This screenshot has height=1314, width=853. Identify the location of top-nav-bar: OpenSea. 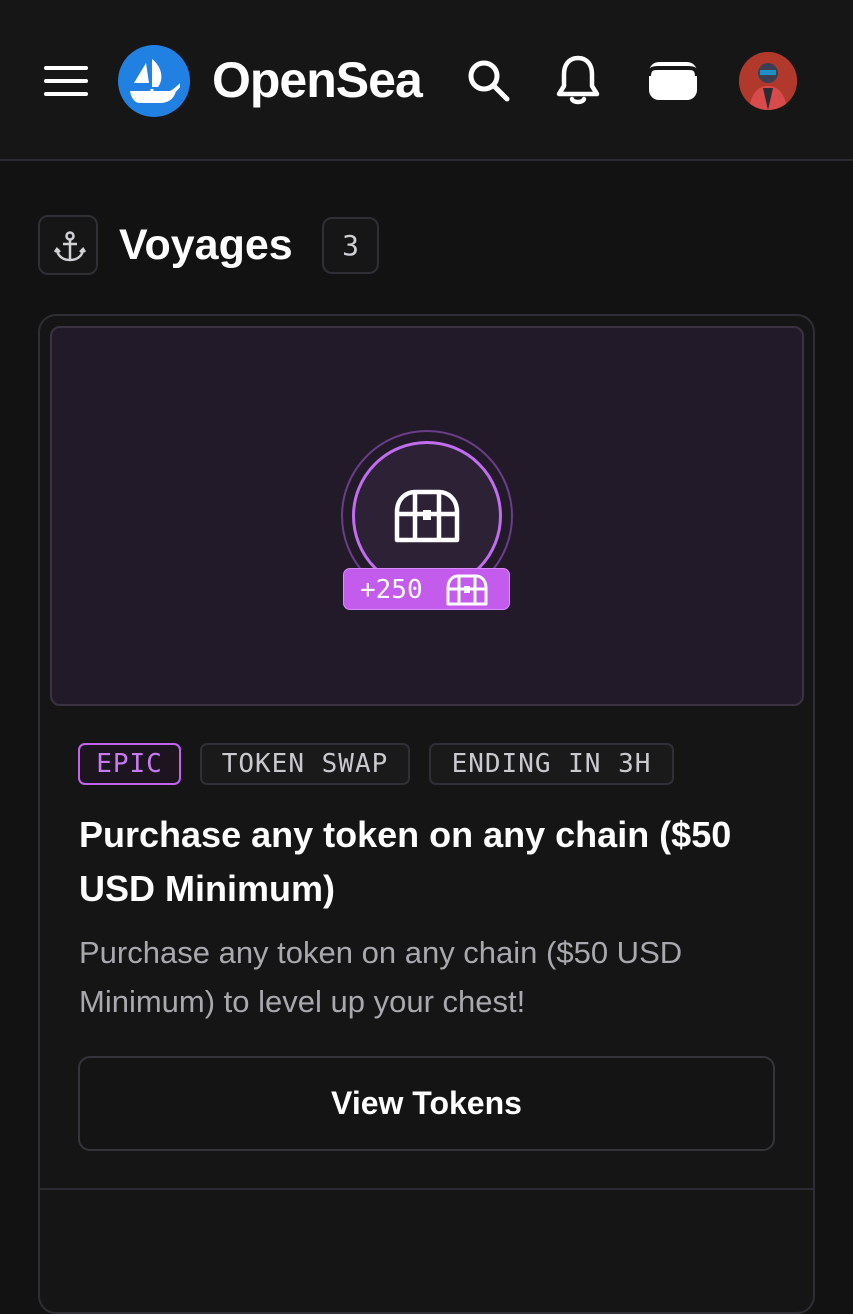
(426, 80).